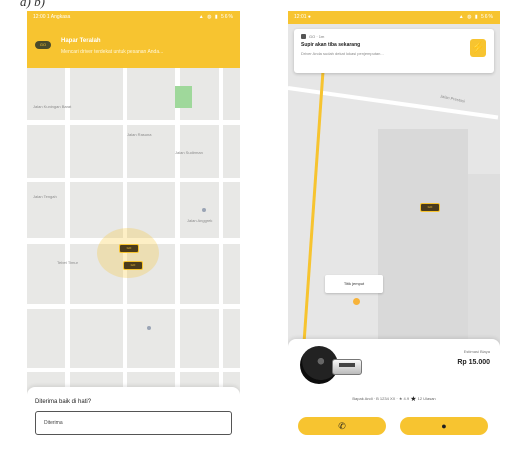  What do you see at coordinates (81, 41) in the screenshot?
I see `notification-title: Hapar Teralah` at bounding box center [81, 41].